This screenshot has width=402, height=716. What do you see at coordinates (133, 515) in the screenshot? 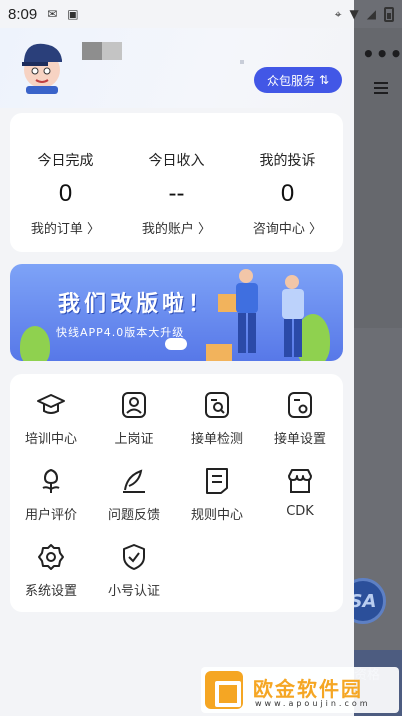
I see `menu-item-label: 问题反馈` at bounding box center [133, 515].